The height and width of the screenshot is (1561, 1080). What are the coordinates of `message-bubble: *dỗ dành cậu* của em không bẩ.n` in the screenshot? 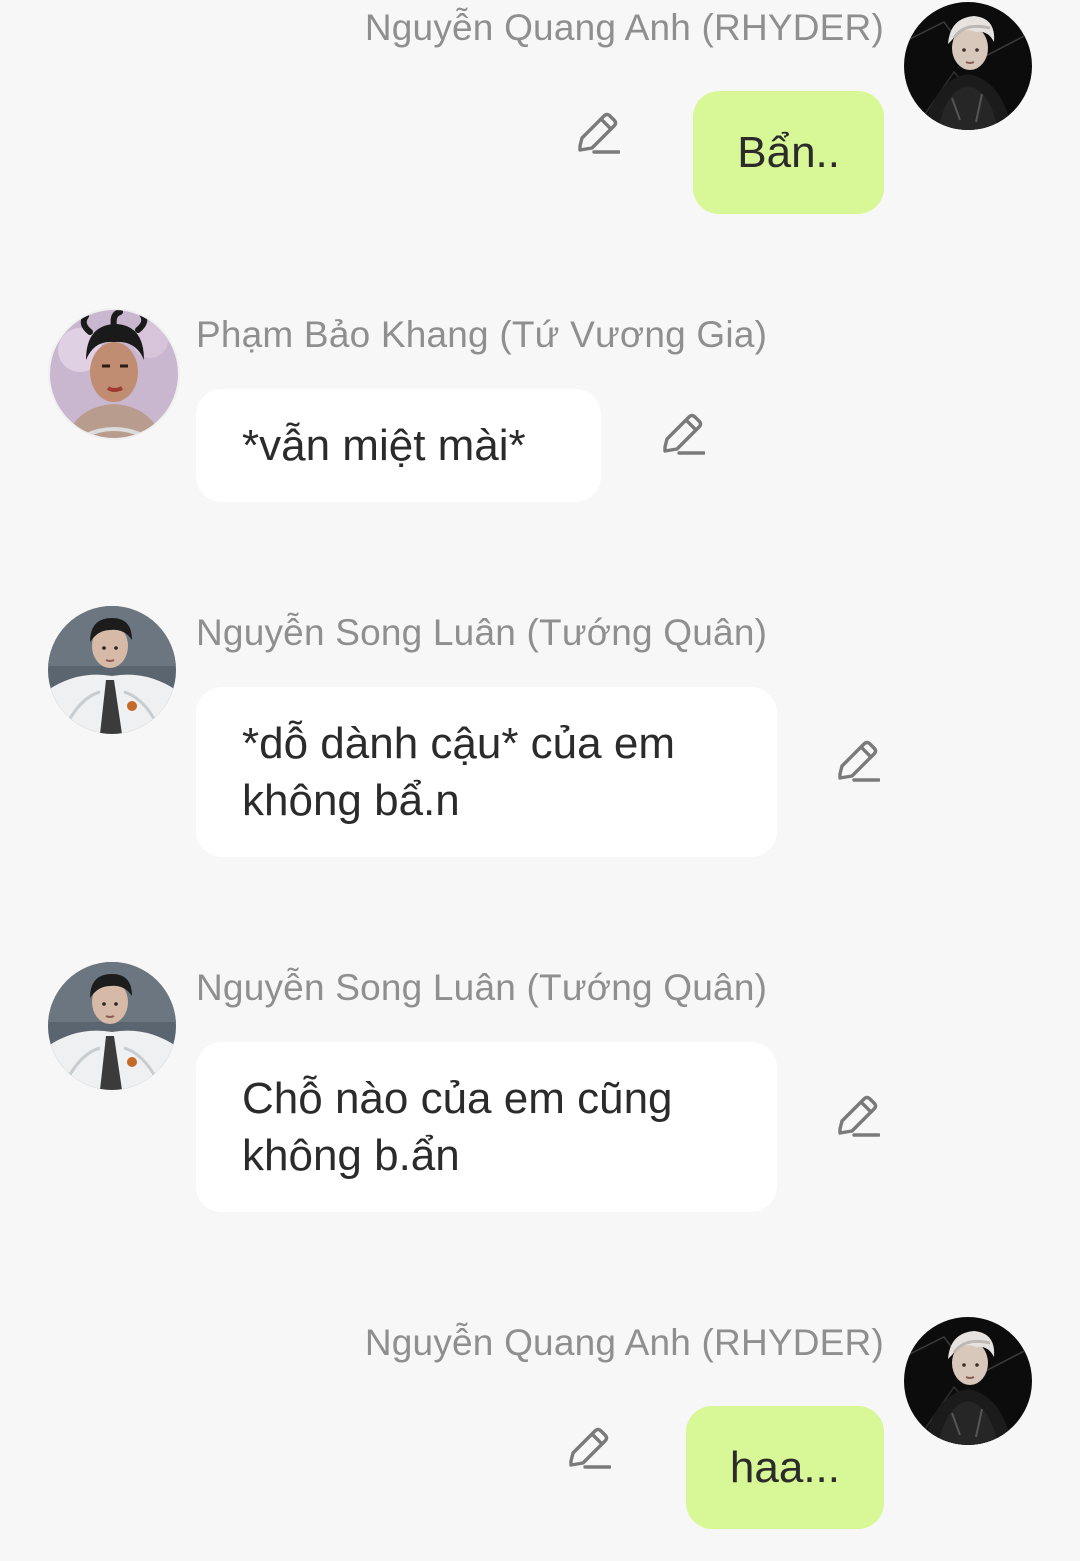 It's located at (486, 772).